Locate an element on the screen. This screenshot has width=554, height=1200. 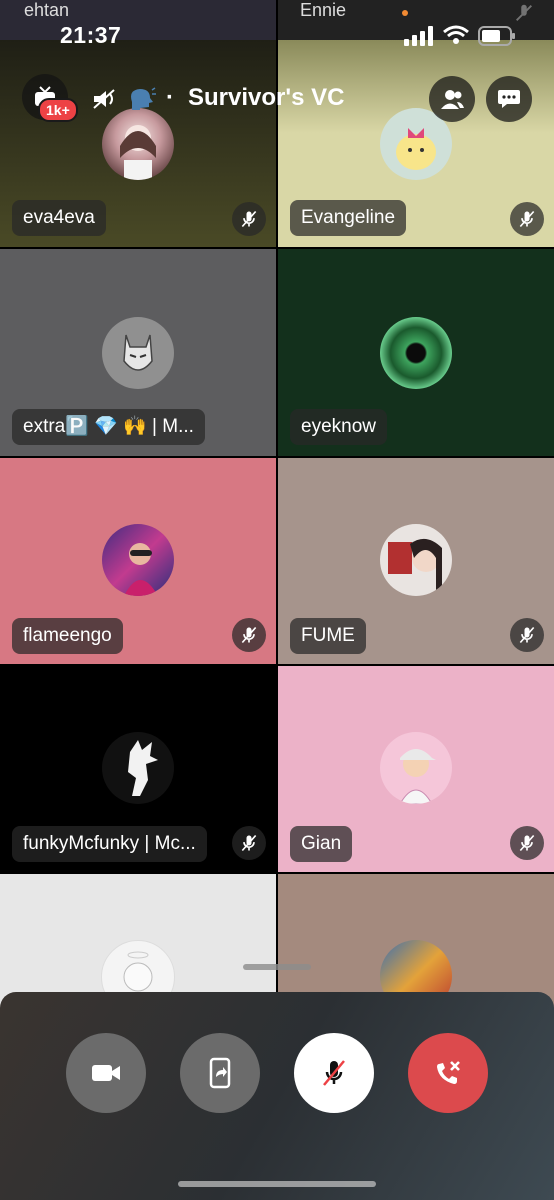
stream-count-badge: 1k+ is located at coordinates (58, 110).